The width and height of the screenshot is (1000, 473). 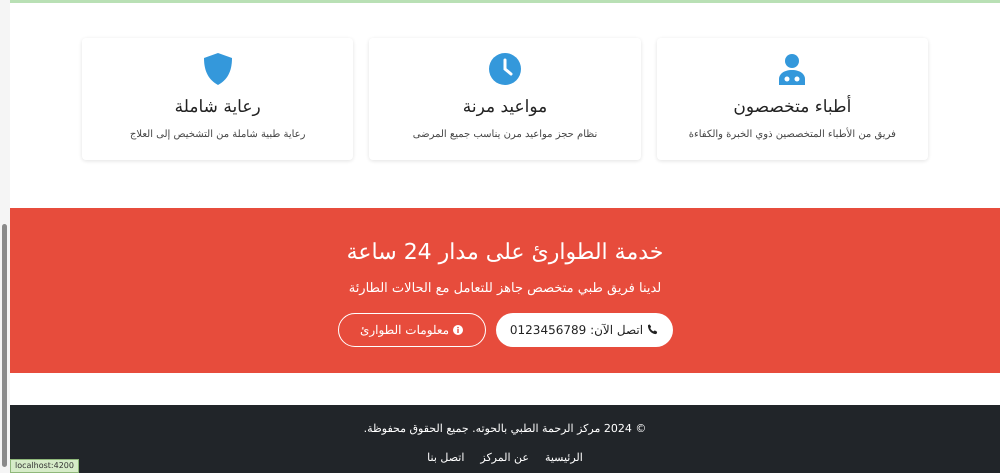 What do you see at coordinates (458, 329) in the screenshot?
I see `info-icon` at bounding box center [458, 329].